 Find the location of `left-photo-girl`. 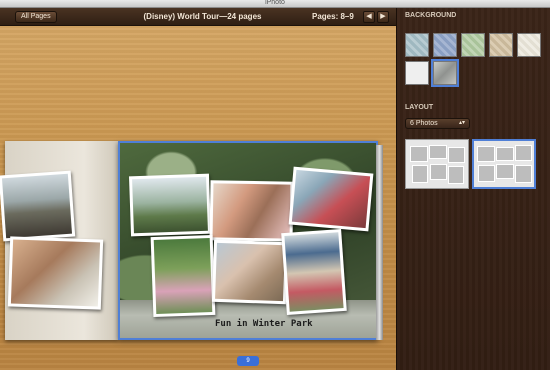

left-photo-girl is located at coordinates (55, 273).